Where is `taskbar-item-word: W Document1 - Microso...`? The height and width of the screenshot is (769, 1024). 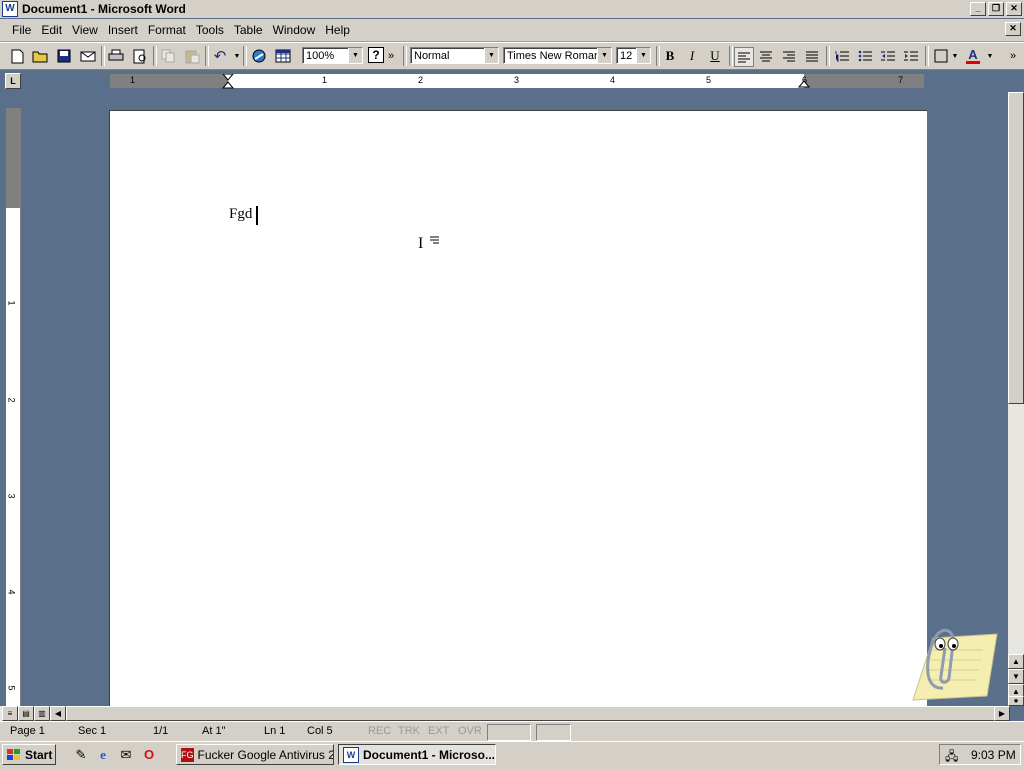
taskbar-item-word: W Document1 - Microso... is located at coordinates (417, 754).